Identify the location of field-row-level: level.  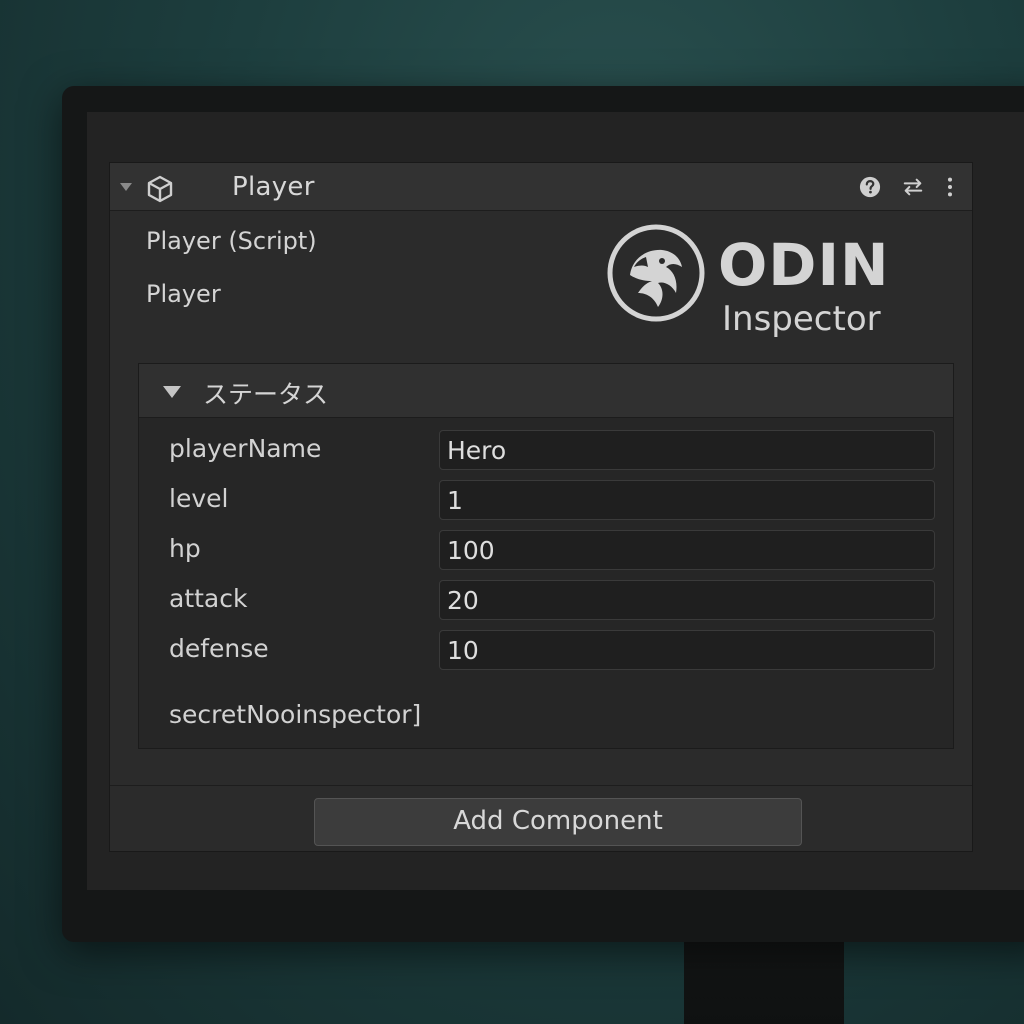
(546, 501).